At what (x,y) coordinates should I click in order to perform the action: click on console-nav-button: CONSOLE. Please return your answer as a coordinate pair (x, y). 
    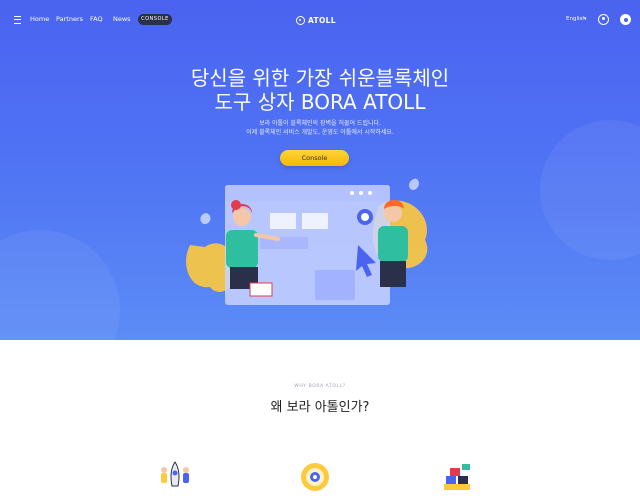
    Looking at the image, I should click on (155, 19).